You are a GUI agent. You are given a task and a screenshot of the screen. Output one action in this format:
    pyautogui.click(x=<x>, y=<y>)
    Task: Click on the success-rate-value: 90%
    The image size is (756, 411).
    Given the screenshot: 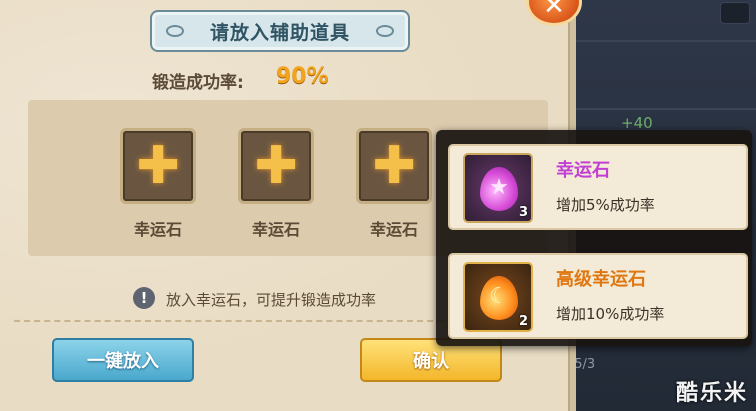 What is the action you would take?
    pyautogui.click(x=302, y=76)
    